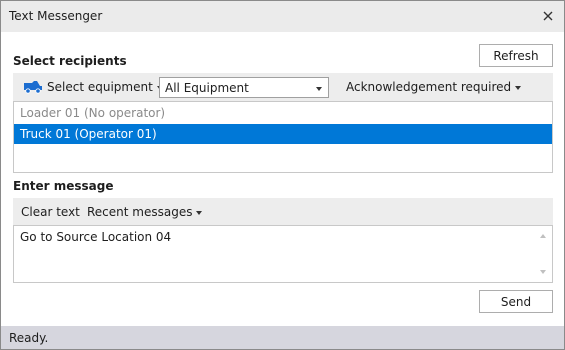  I want to click on clear-text-label: Clear text, so click(50, 212).